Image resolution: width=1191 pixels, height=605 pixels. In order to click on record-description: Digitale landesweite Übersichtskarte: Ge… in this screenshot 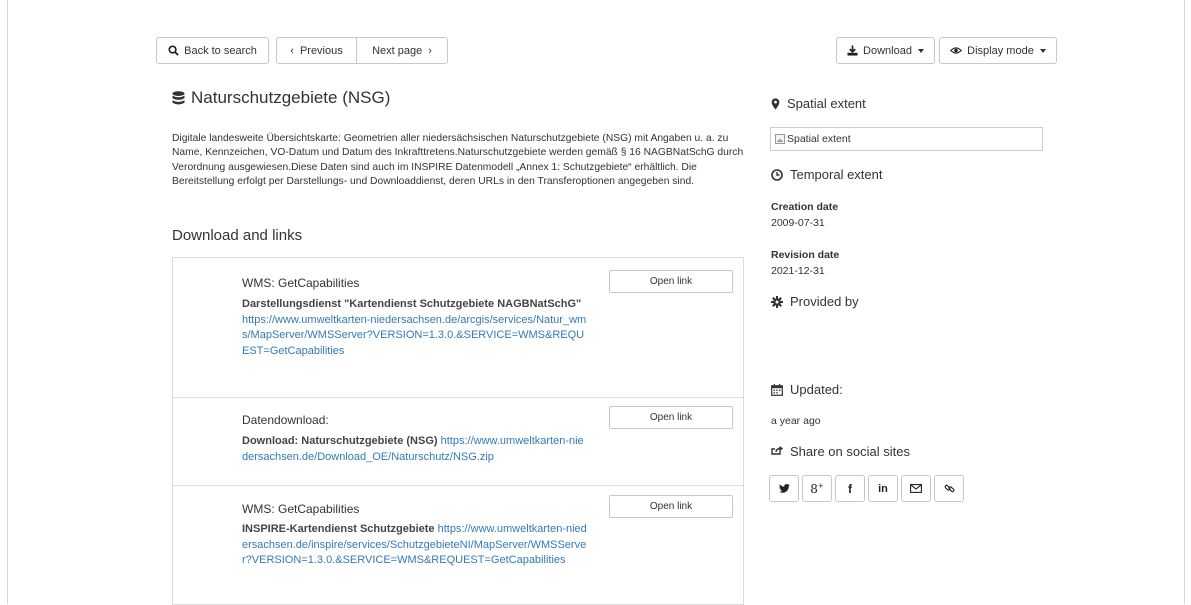, I will do `click(458, 160)`.